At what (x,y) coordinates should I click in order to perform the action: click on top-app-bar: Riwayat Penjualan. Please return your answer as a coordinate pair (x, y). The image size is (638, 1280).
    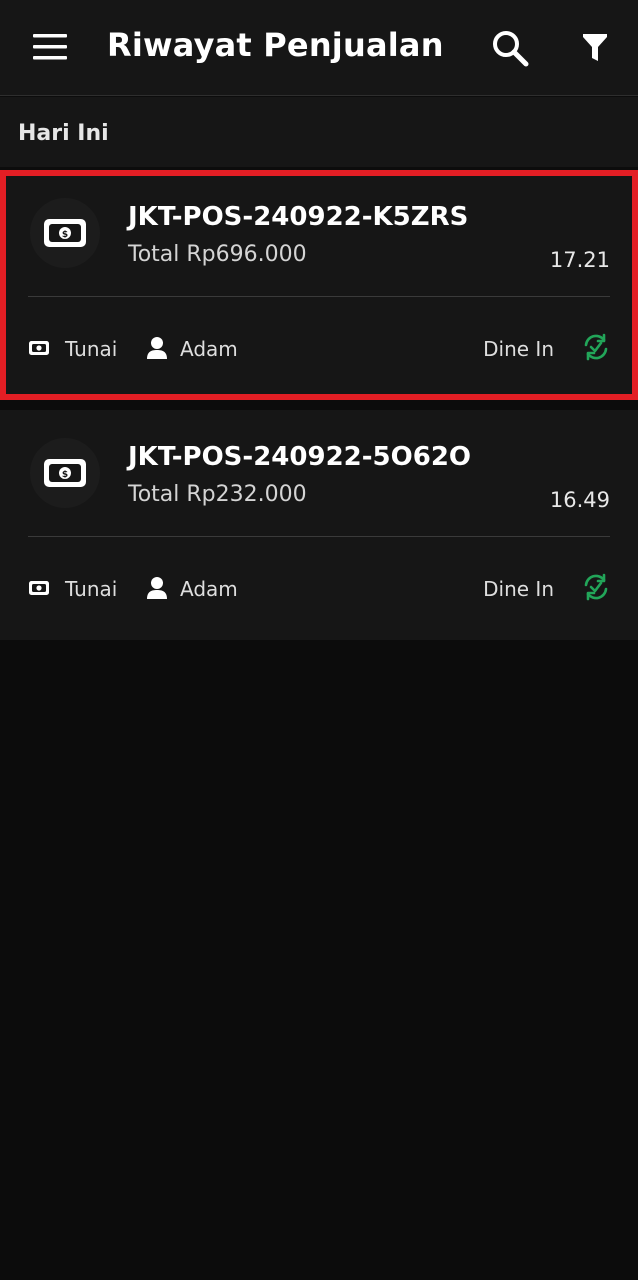
    Looking at the image, I should click on (319, 48).